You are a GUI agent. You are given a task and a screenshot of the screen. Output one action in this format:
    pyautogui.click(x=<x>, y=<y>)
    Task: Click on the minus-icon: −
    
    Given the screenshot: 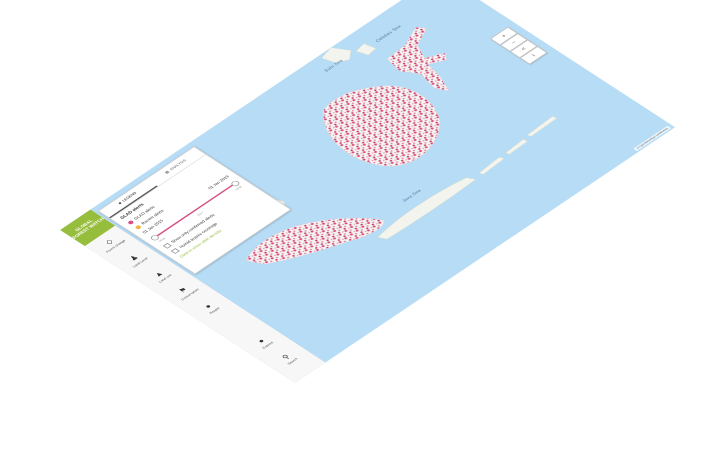 What is the action you would take?
    pyautogui.click(x=514, y=42)
    